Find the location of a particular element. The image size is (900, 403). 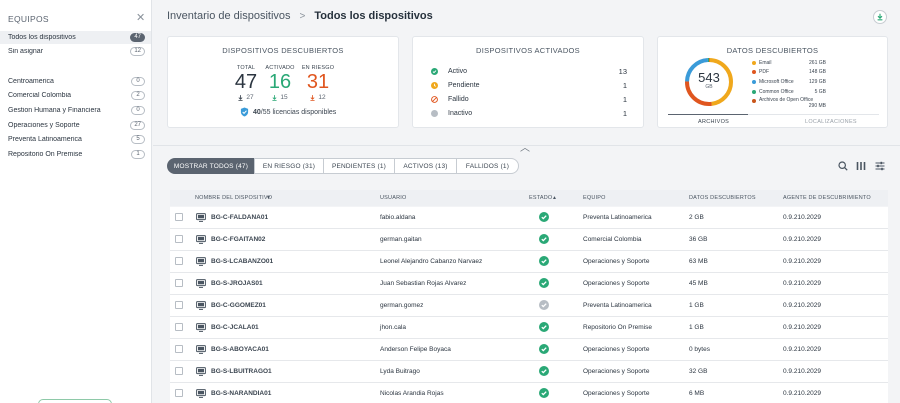

device-name: BG-S-LBUITRAGO1 is located at coordinates (241, 371).